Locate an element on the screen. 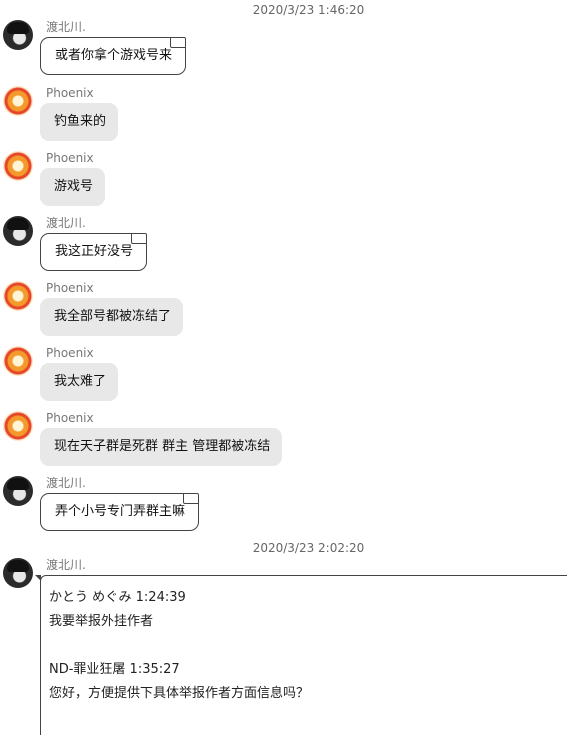 This screenshot has height=735, width=567. message-bubble: 我全部号都被冻结了 is located at coordinates (111, 317).